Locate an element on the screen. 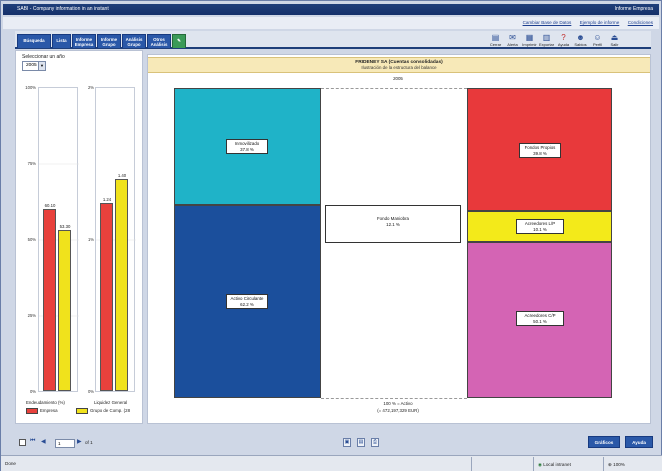 The height and width of the screenshot is (471, 662). label-inmovilizado: Inmovilizado 37.8 % is located at coordinates (247, 146).